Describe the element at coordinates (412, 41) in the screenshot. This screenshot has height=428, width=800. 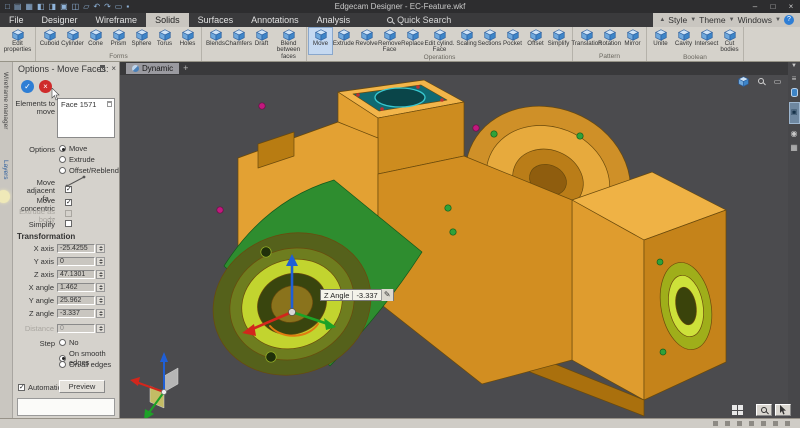
I see `ribbon-item-replace: Replace` at that location.